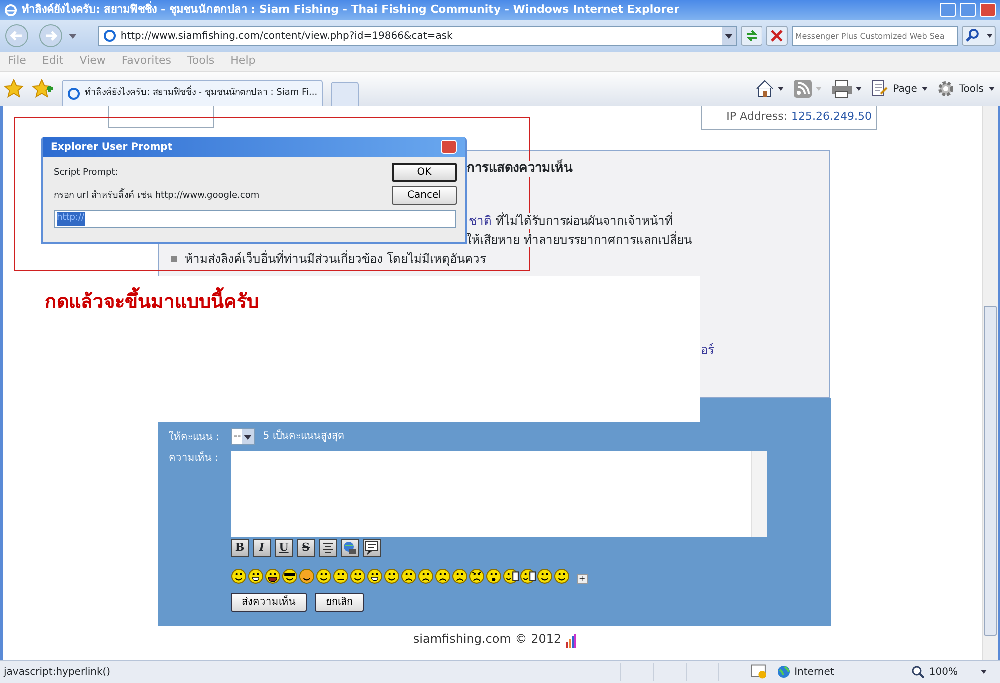 This screenshot has width=1000, height=683. I want to click on underline-button: U, so click(284, 548).